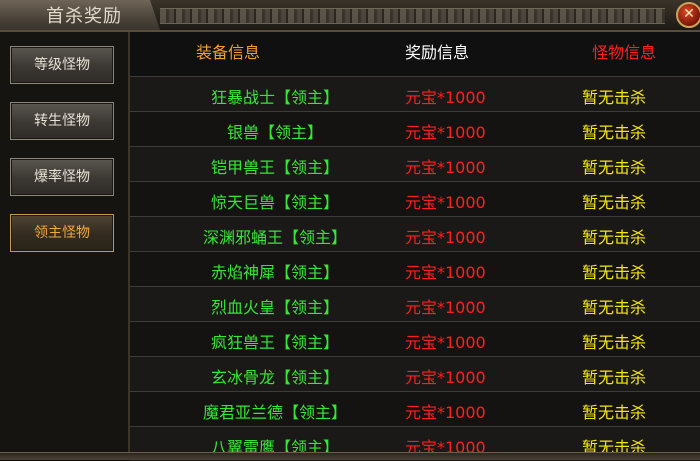  I want to click on table-row: 铠甲兽王【领主】 元宝*1000 暂无击杀, so click(415, 163).